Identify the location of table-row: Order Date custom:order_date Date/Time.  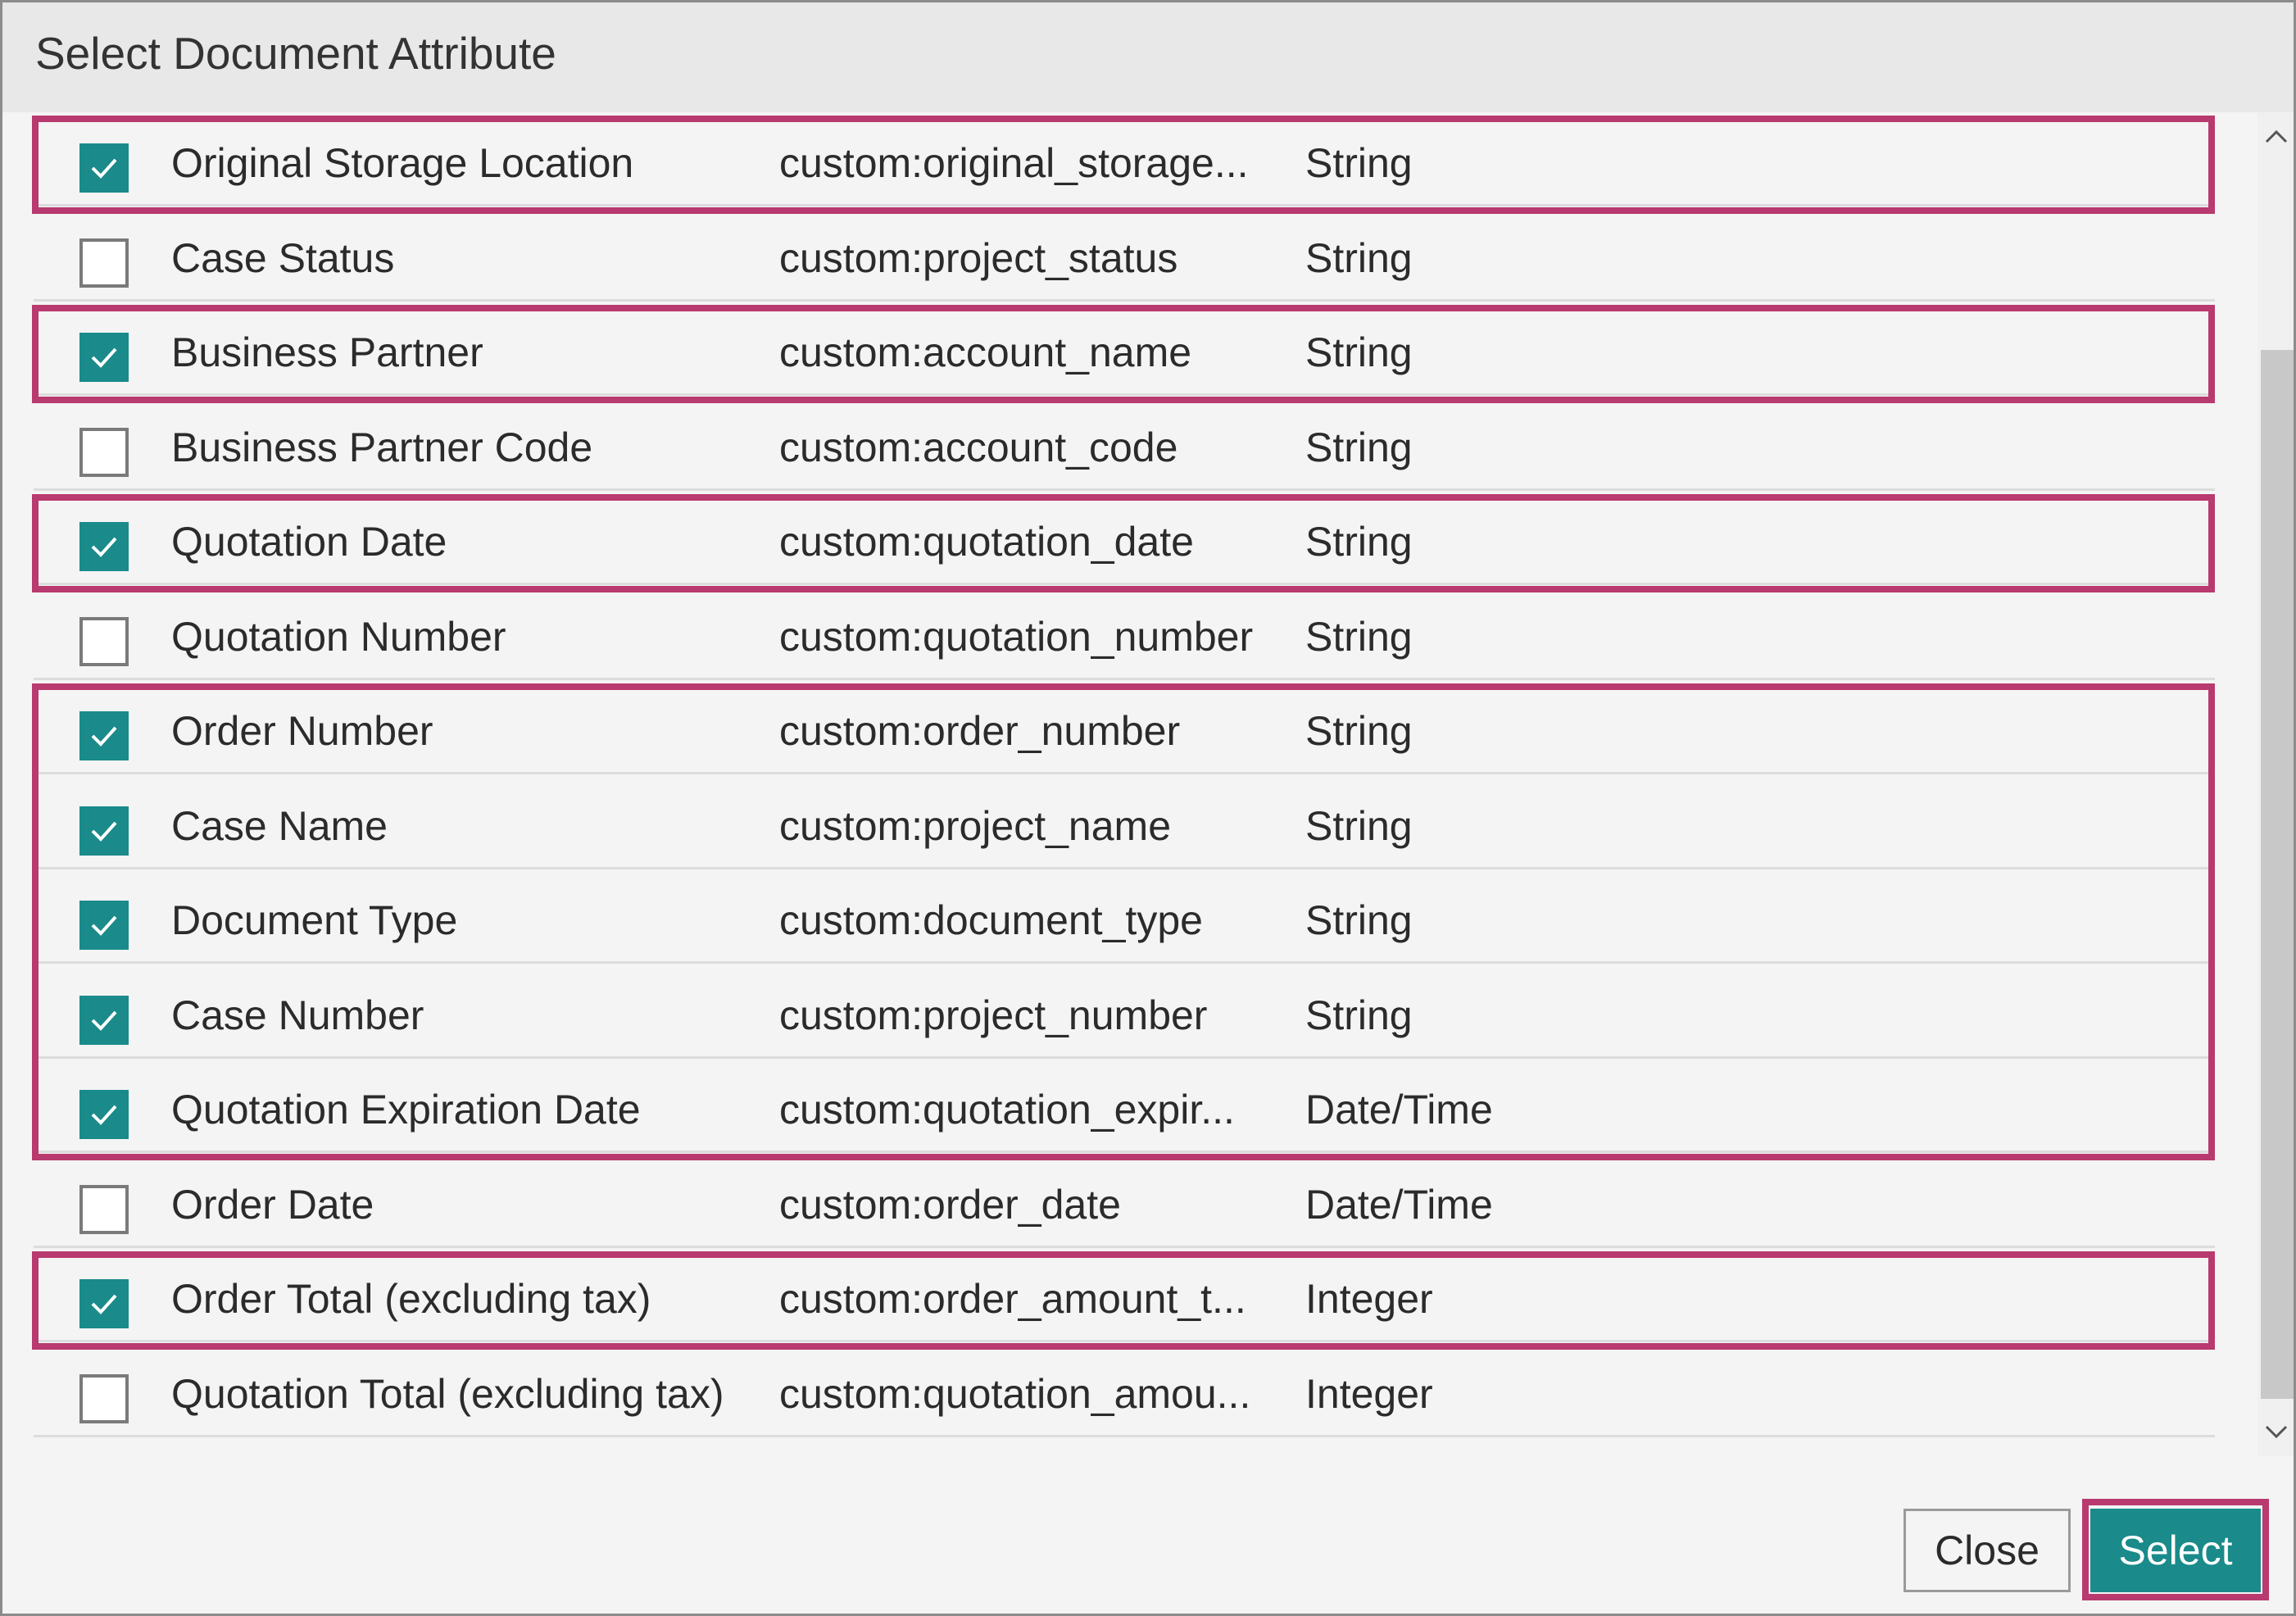
(1124, 1201).